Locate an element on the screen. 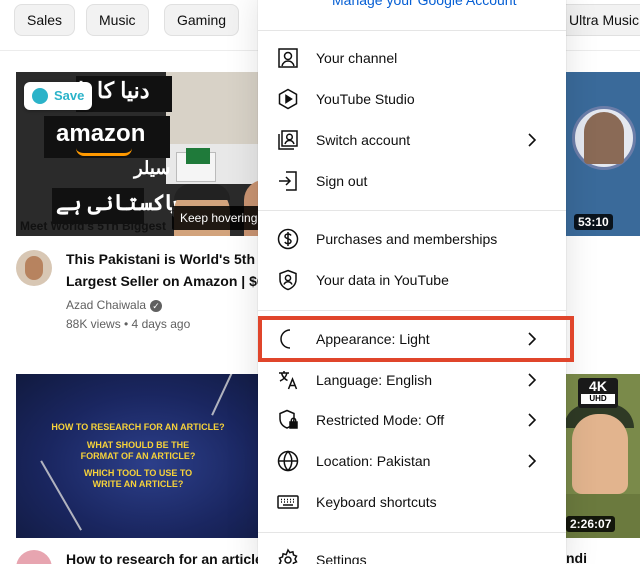  dollar-circle-icon is located at coordinates (288, 239).